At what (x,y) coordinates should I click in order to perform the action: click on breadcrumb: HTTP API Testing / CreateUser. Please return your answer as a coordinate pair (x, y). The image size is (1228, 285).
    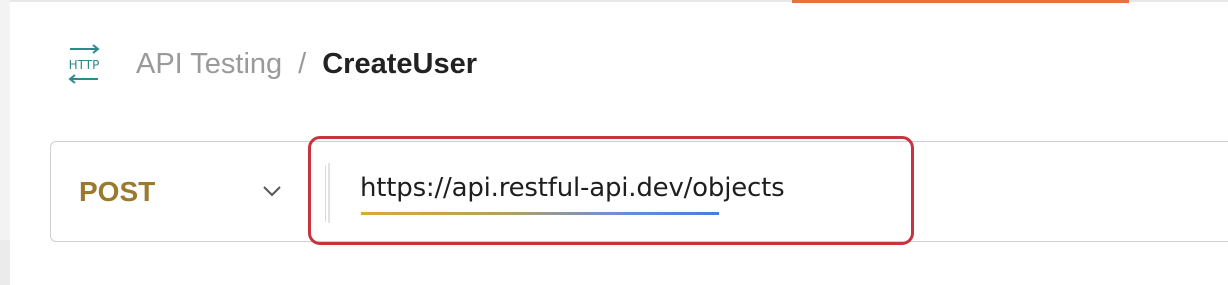
    Looking at the image, I should click on (269, 64).